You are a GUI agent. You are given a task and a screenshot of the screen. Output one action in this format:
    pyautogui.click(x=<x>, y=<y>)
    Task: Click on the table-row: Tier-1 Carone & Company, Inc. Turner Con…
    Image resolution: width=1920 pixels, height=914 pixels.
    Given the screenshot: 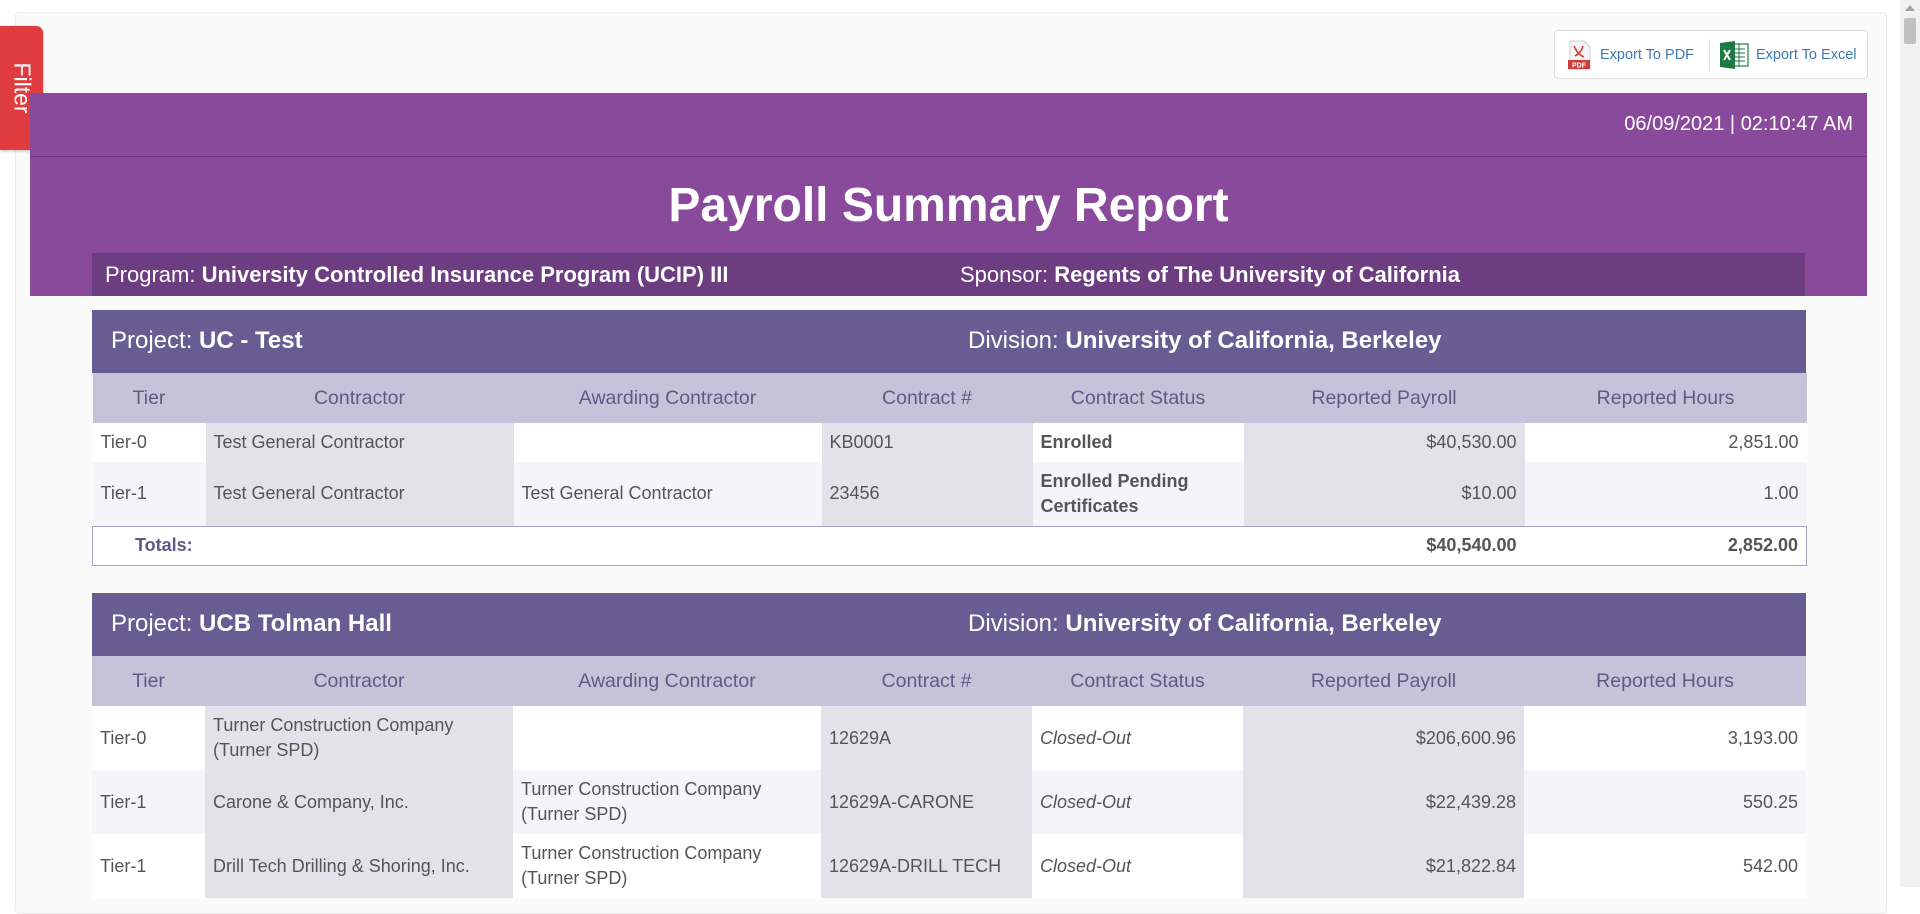 What is the action you would take?
    pyautogui.click(x=949, y=802)
    